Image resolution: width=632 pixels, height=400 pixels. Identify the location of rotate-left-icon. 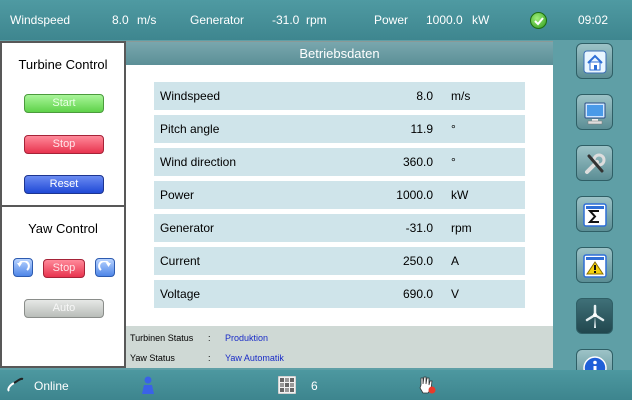
(23, 266).